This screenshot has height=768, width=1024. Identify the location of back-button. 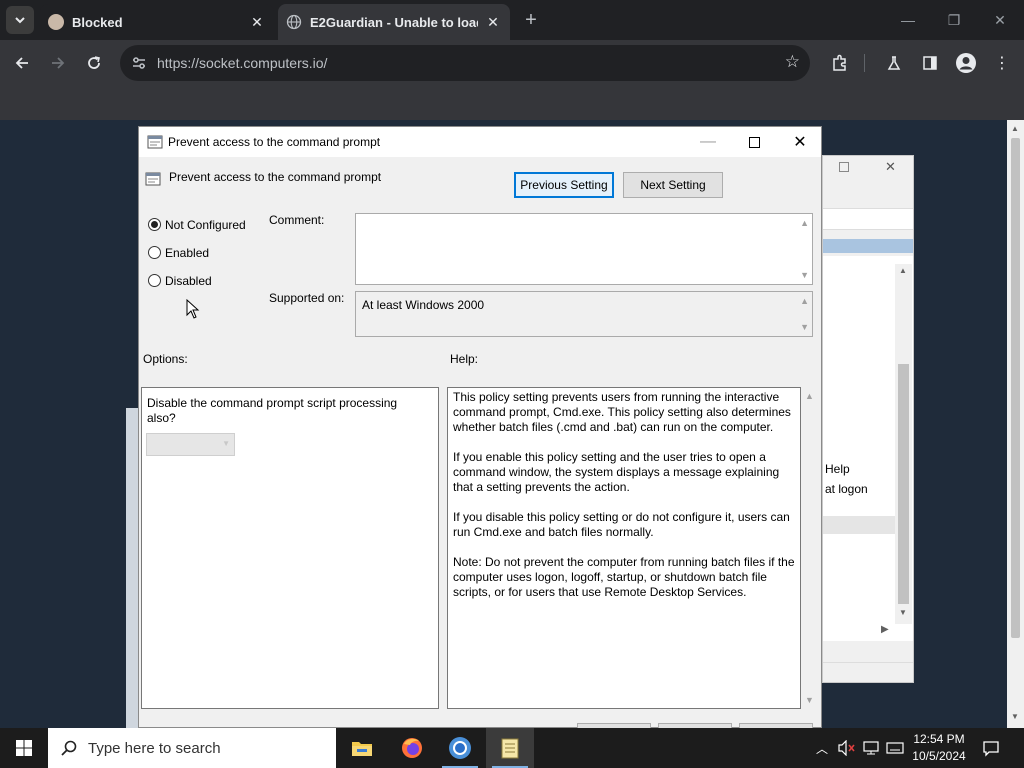
(22, 63).